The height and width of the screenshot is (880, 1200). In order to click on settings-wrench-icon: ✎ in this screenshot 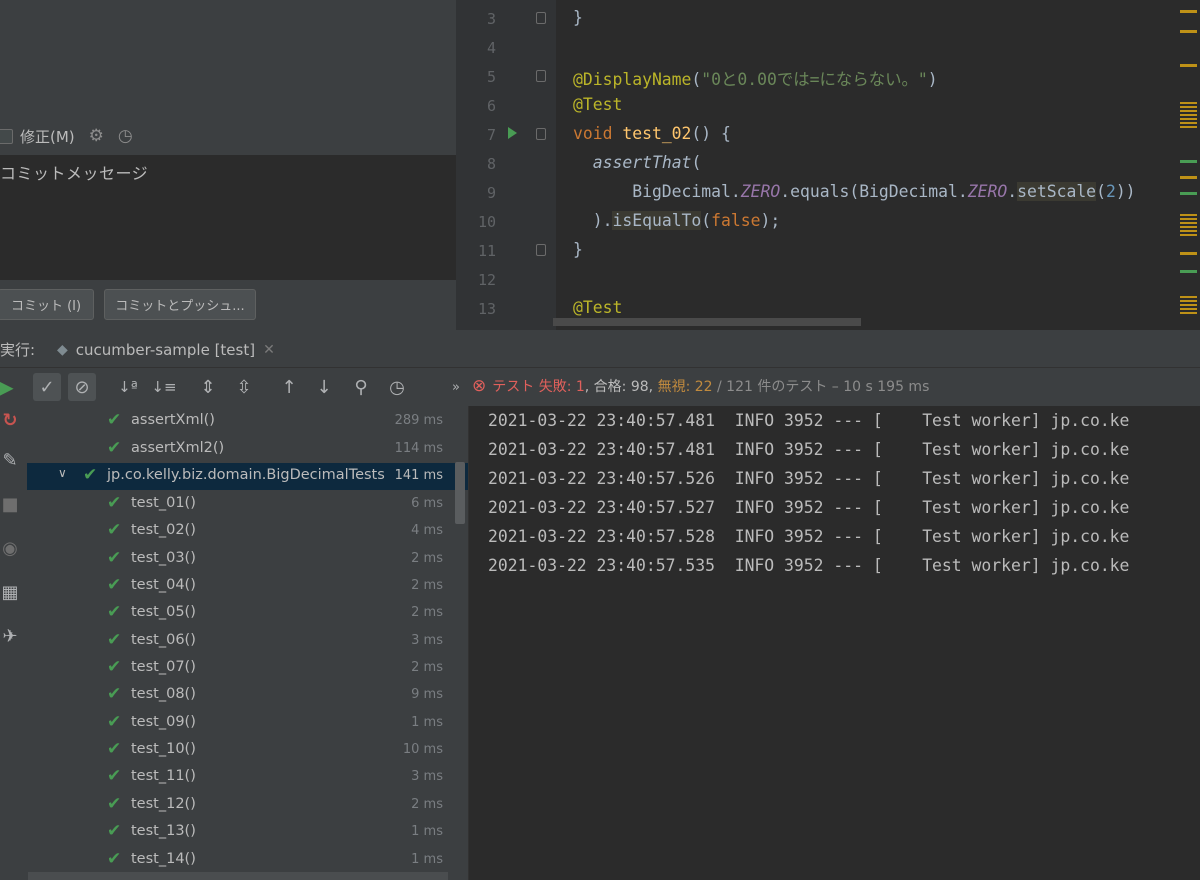, I will do `click(10, 460)`.